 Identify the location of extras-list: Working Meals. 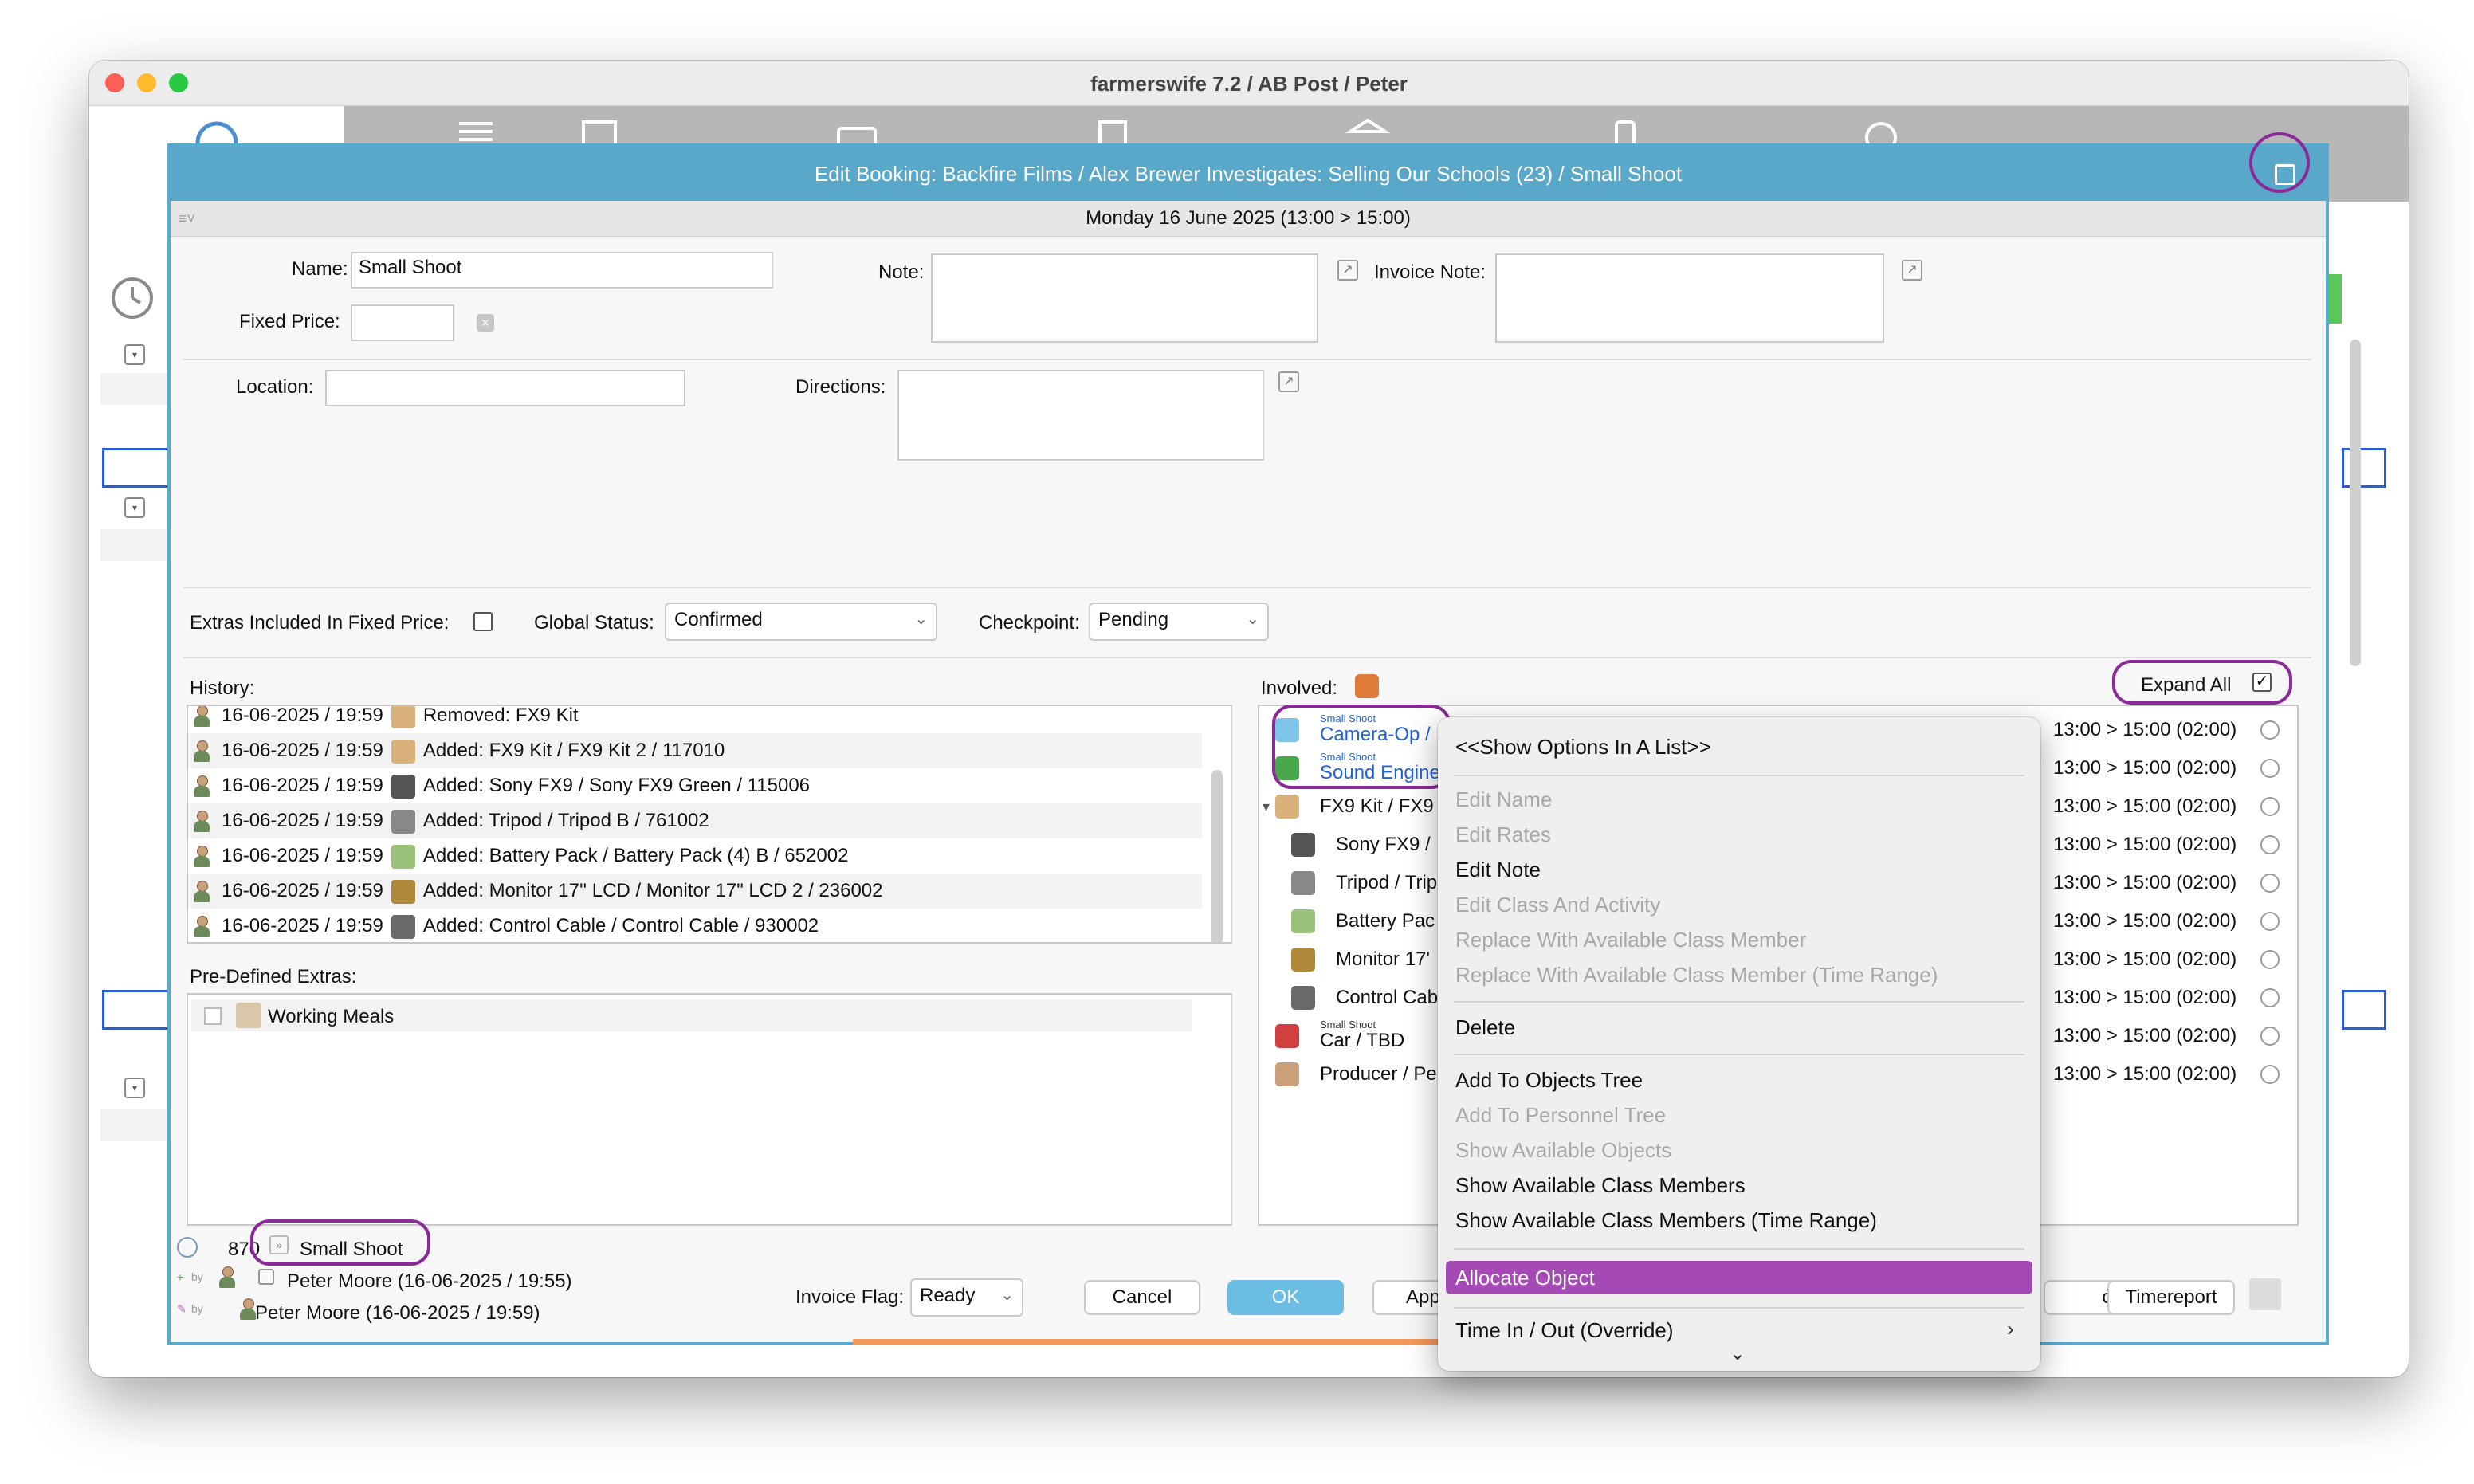
(709, 1109).